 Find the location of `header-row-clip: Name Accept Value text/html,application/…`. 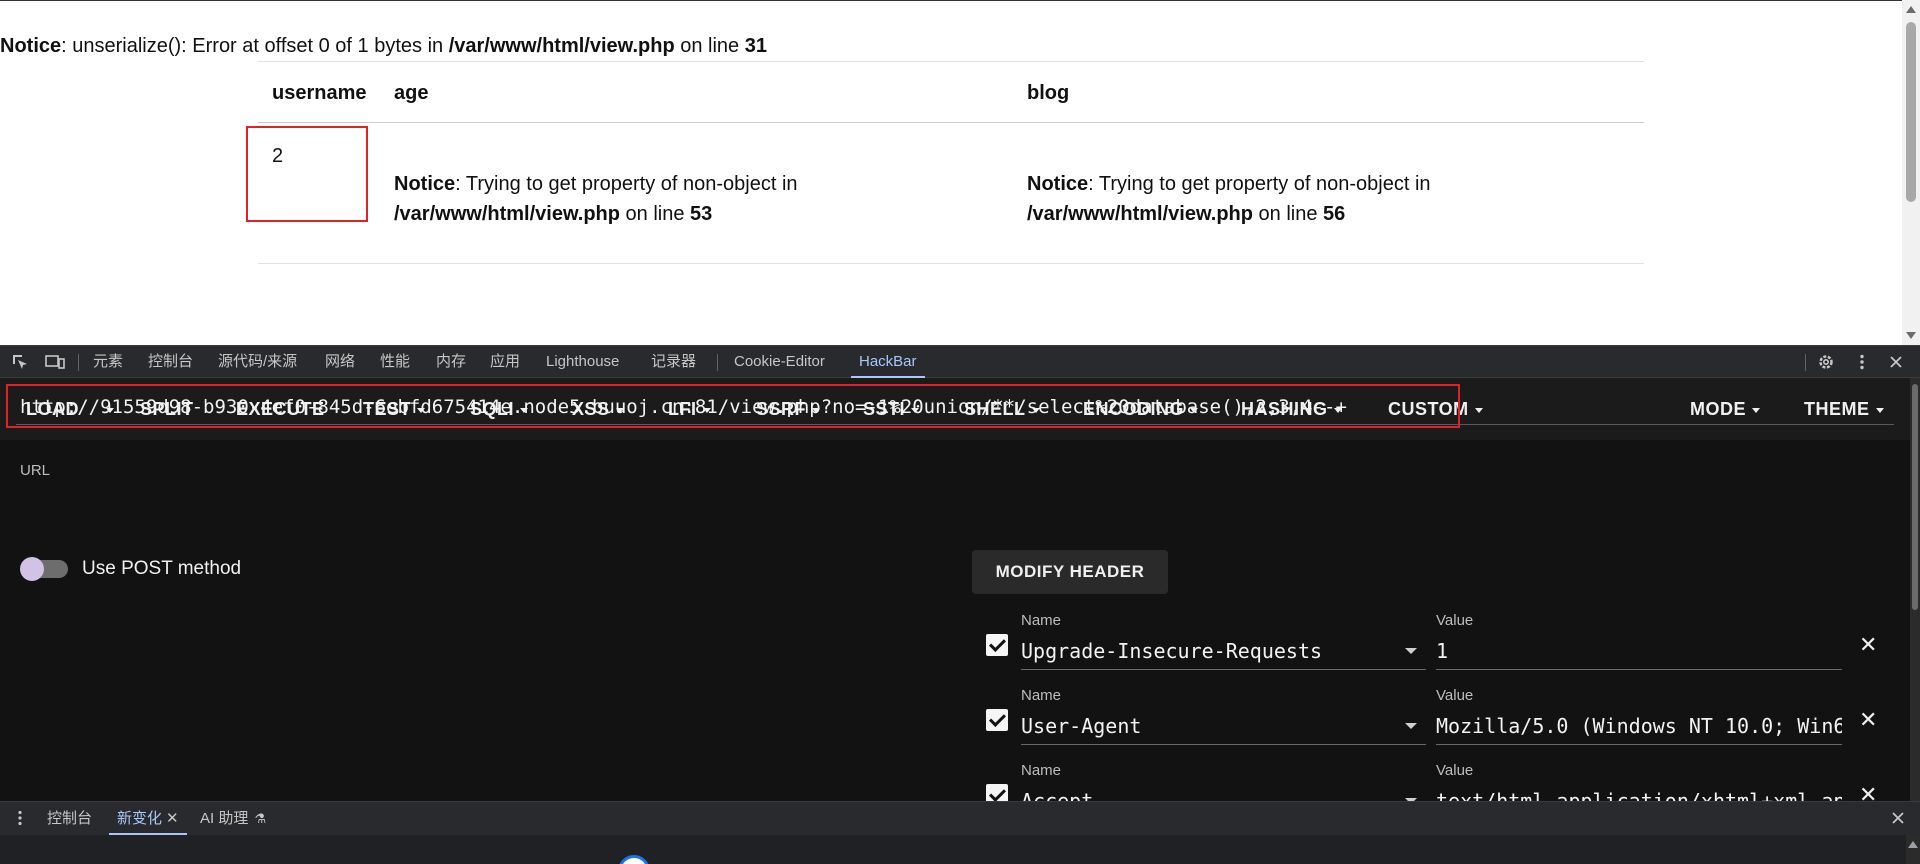

header-row-clip: Name Accept Value text/html,application/… is located at coordinates (1435, 780).